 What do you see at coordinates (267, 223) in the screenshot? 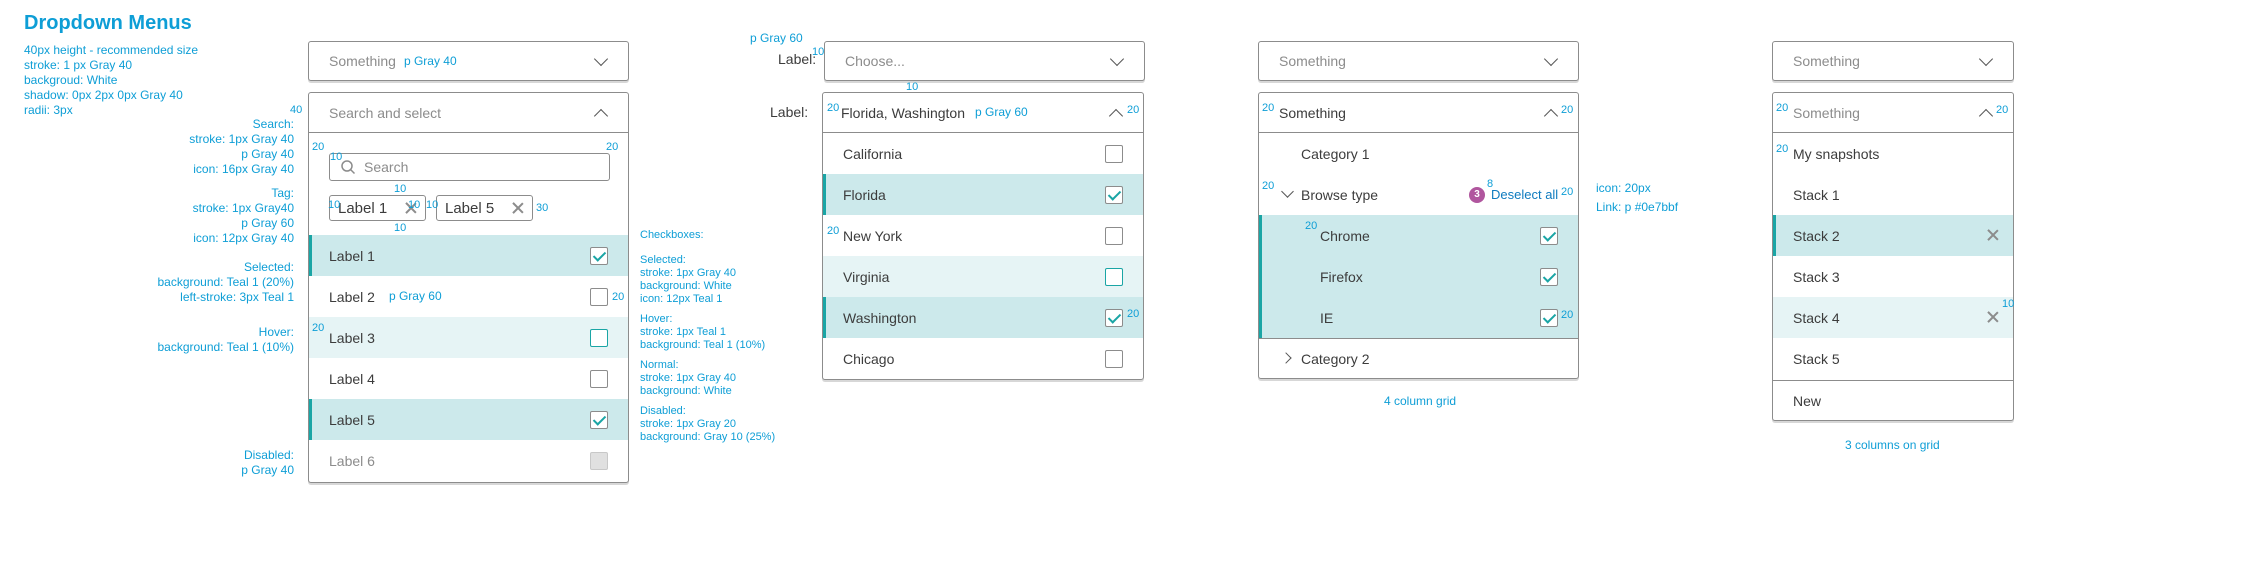
I see `note-line: p Gray 60` at bounding box center [267, 223].